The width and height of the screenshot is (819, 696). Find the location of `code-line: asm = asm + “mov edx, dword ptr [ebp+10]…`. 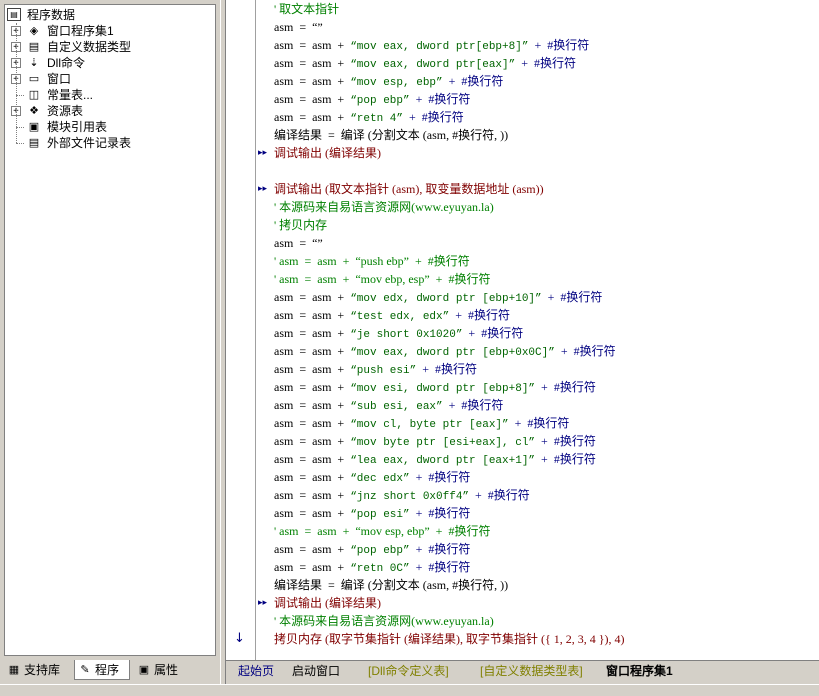

code-line: asm = asm + “mov edx, dword ptr [ebp+10]… is located at coordinates (438, 297).